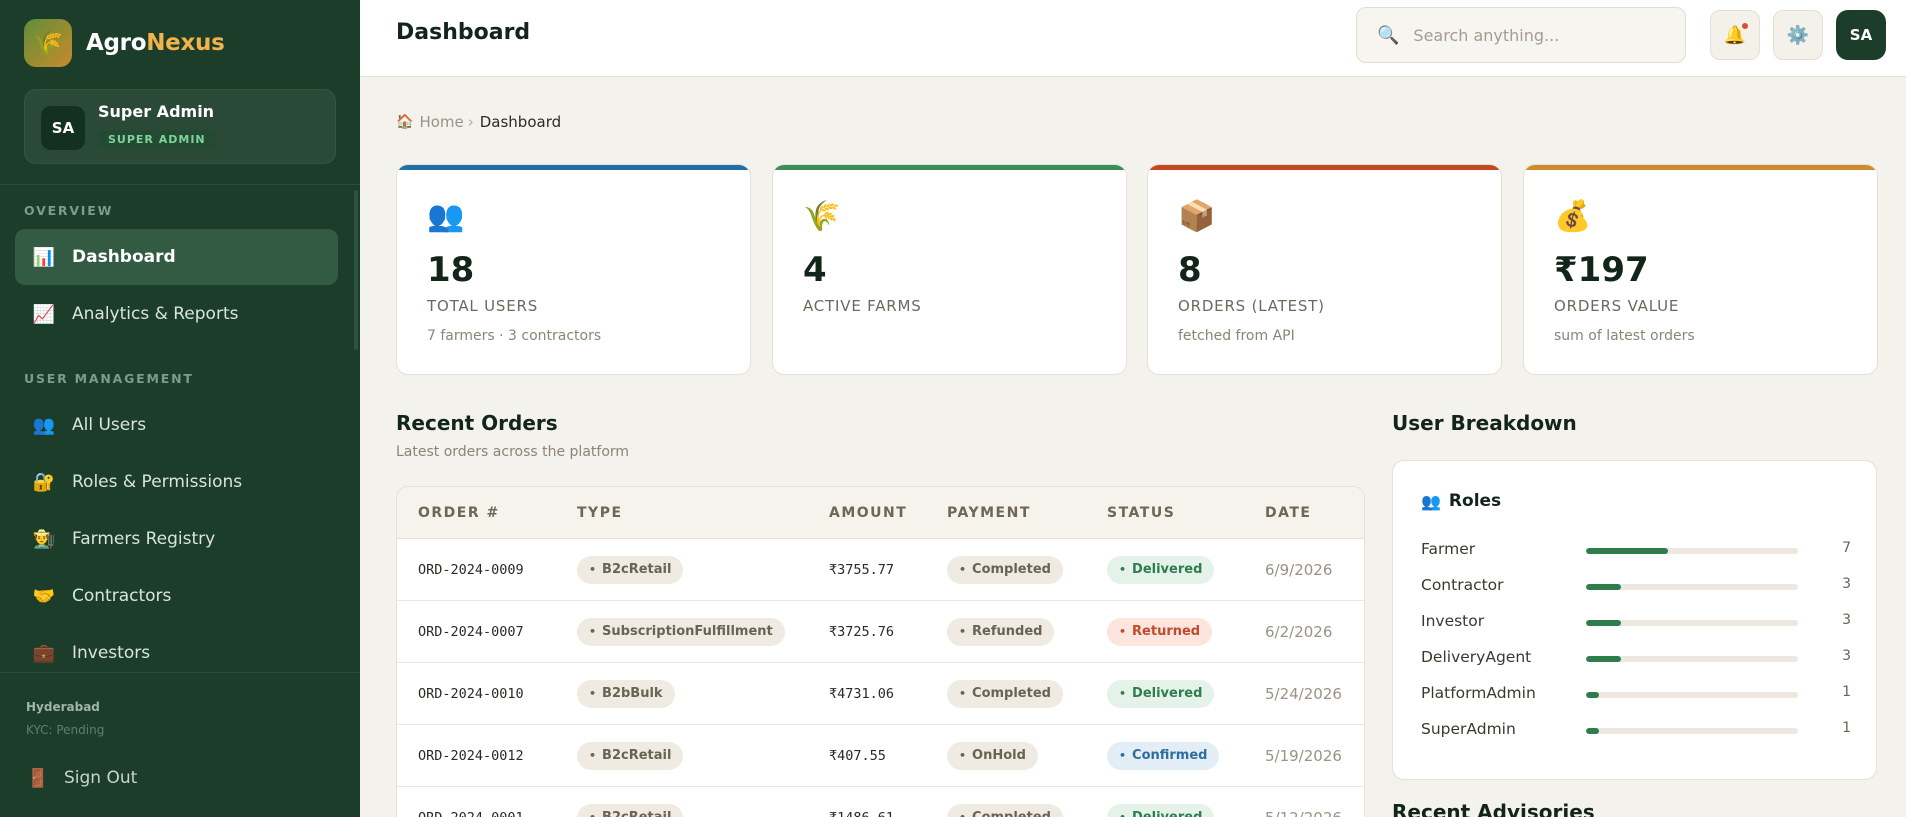 This screenshot has width=1906, height=817. I want to click on sidebar-item-dashboard: 📊 Dashboard, so click(176, 257).